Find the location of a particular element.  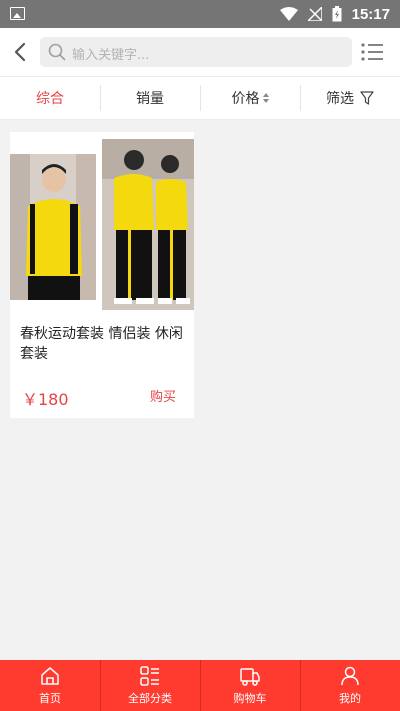

nav-mine: 我的 is located at coordinates (350, 685).